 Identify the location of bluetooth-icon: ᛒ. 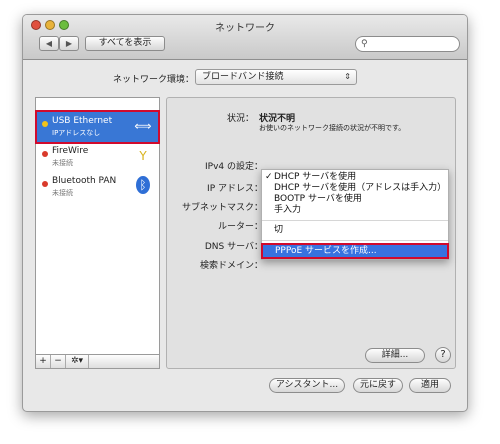
(143, 185).